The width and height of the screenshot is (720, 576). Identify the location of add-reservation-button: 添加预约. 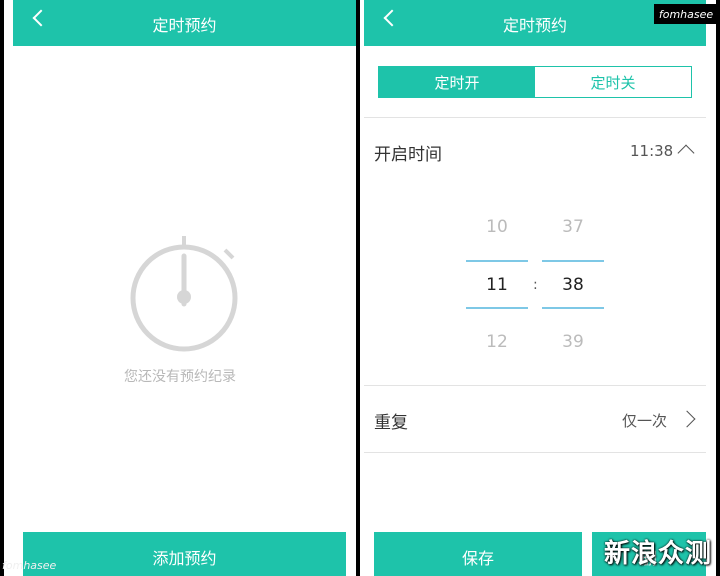
(184, 554).